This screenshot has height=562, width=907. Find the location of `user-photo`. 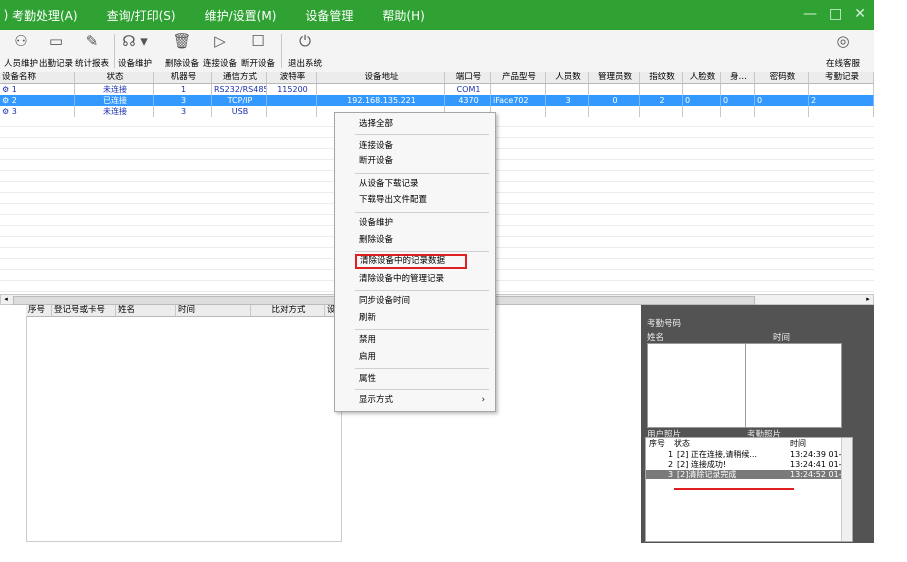

user-photo is located at coordinates (697, 385).